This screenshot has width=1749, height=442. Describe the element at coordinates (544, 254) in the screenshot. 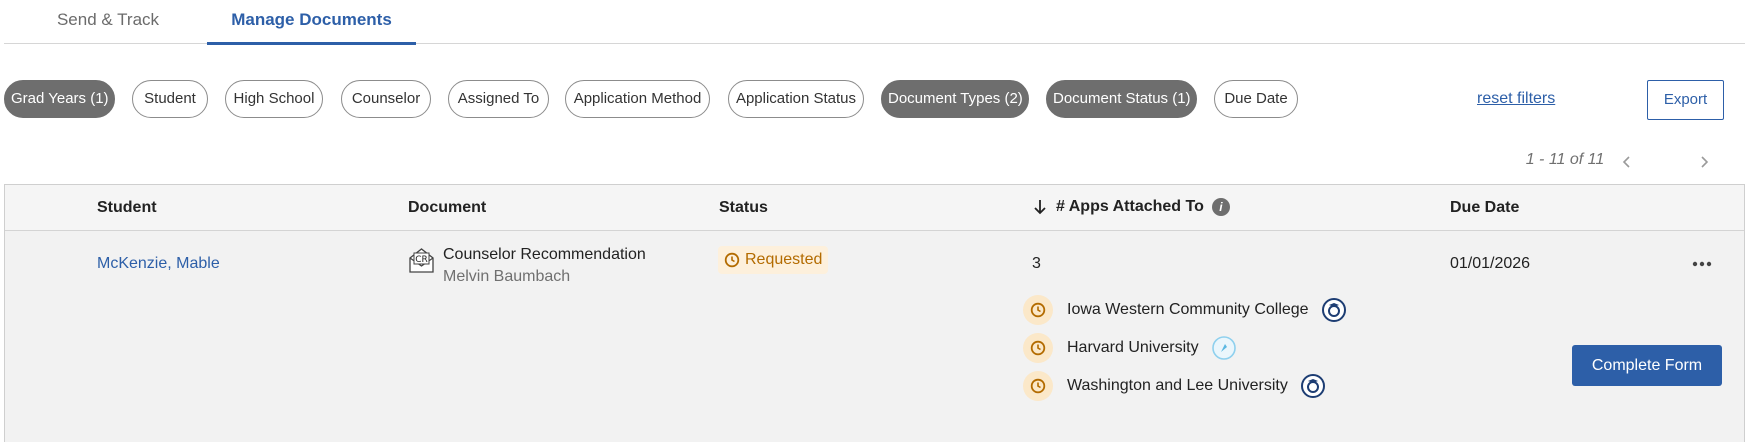

I see `document-title: Counselor Recommendation` at that location.